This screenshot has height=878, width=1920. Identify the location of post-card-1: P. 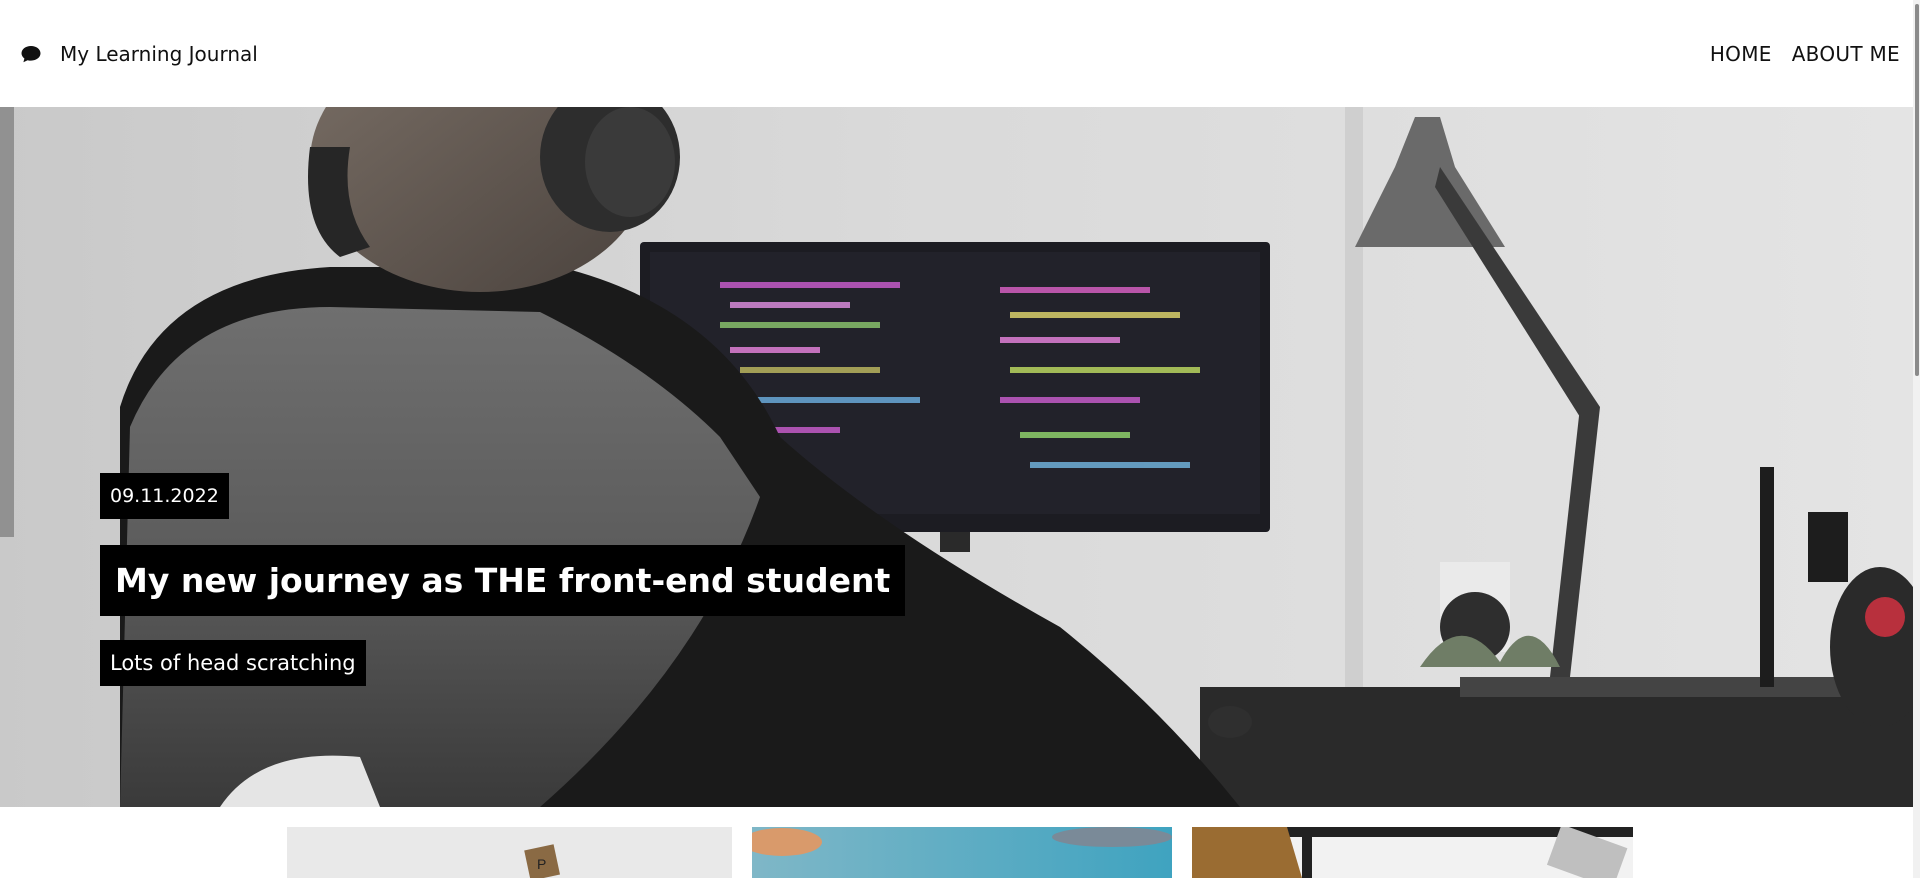
(509, 852).